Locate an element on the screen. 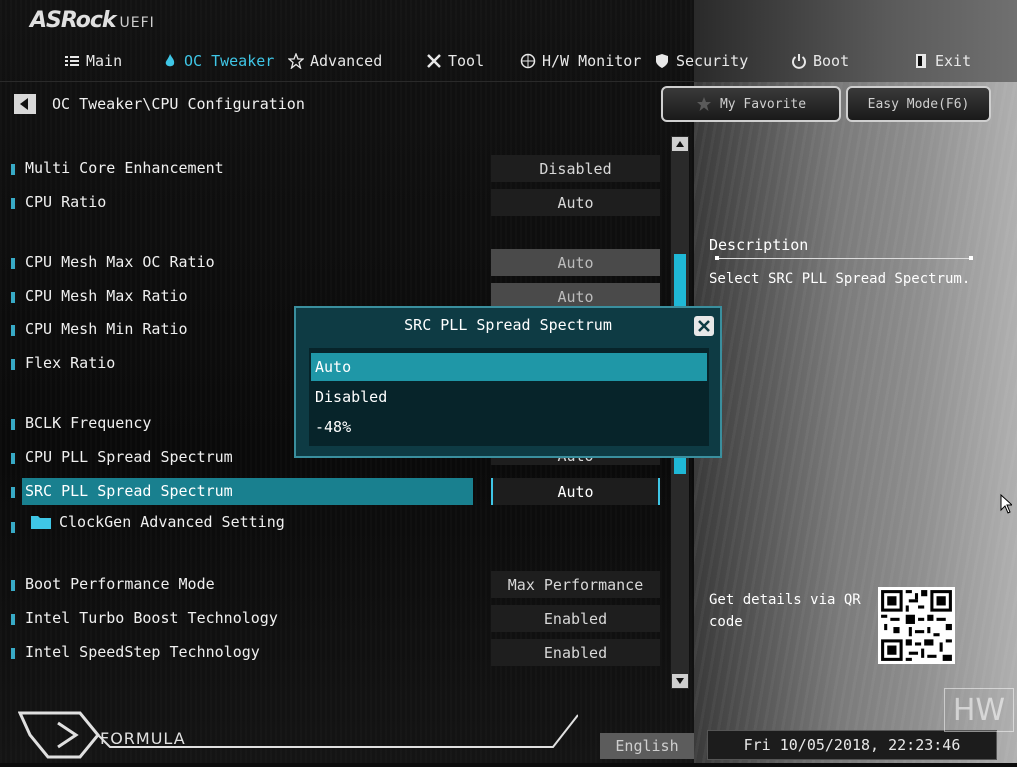 The width and height of the screenshot is (1017, 767). exit-icon is located at coordinates (921, 61).